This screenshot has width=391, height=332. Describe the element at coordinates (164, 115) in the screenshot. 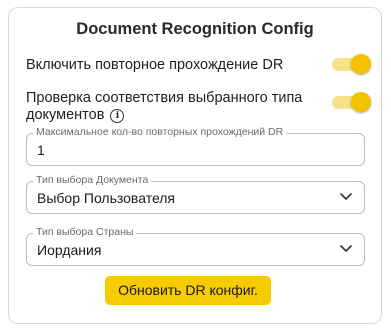

I see `doc-type-check-label-line2-wrap: документов i` at that location.